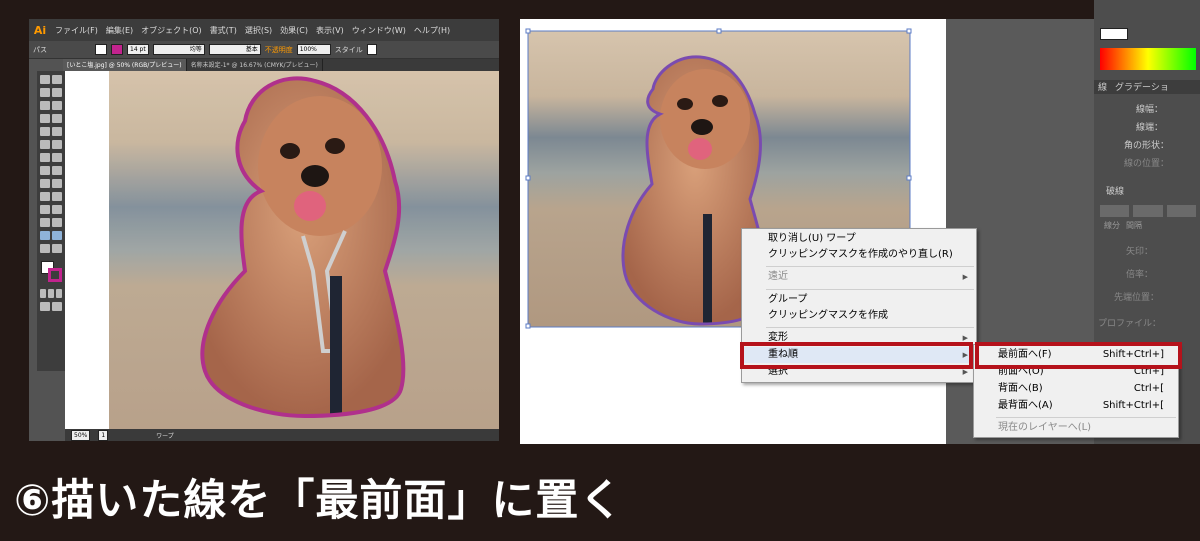 Image resolution: width=1200 pixels, height=541 pixels. I want to click on style-swatch, so click(371, 49).